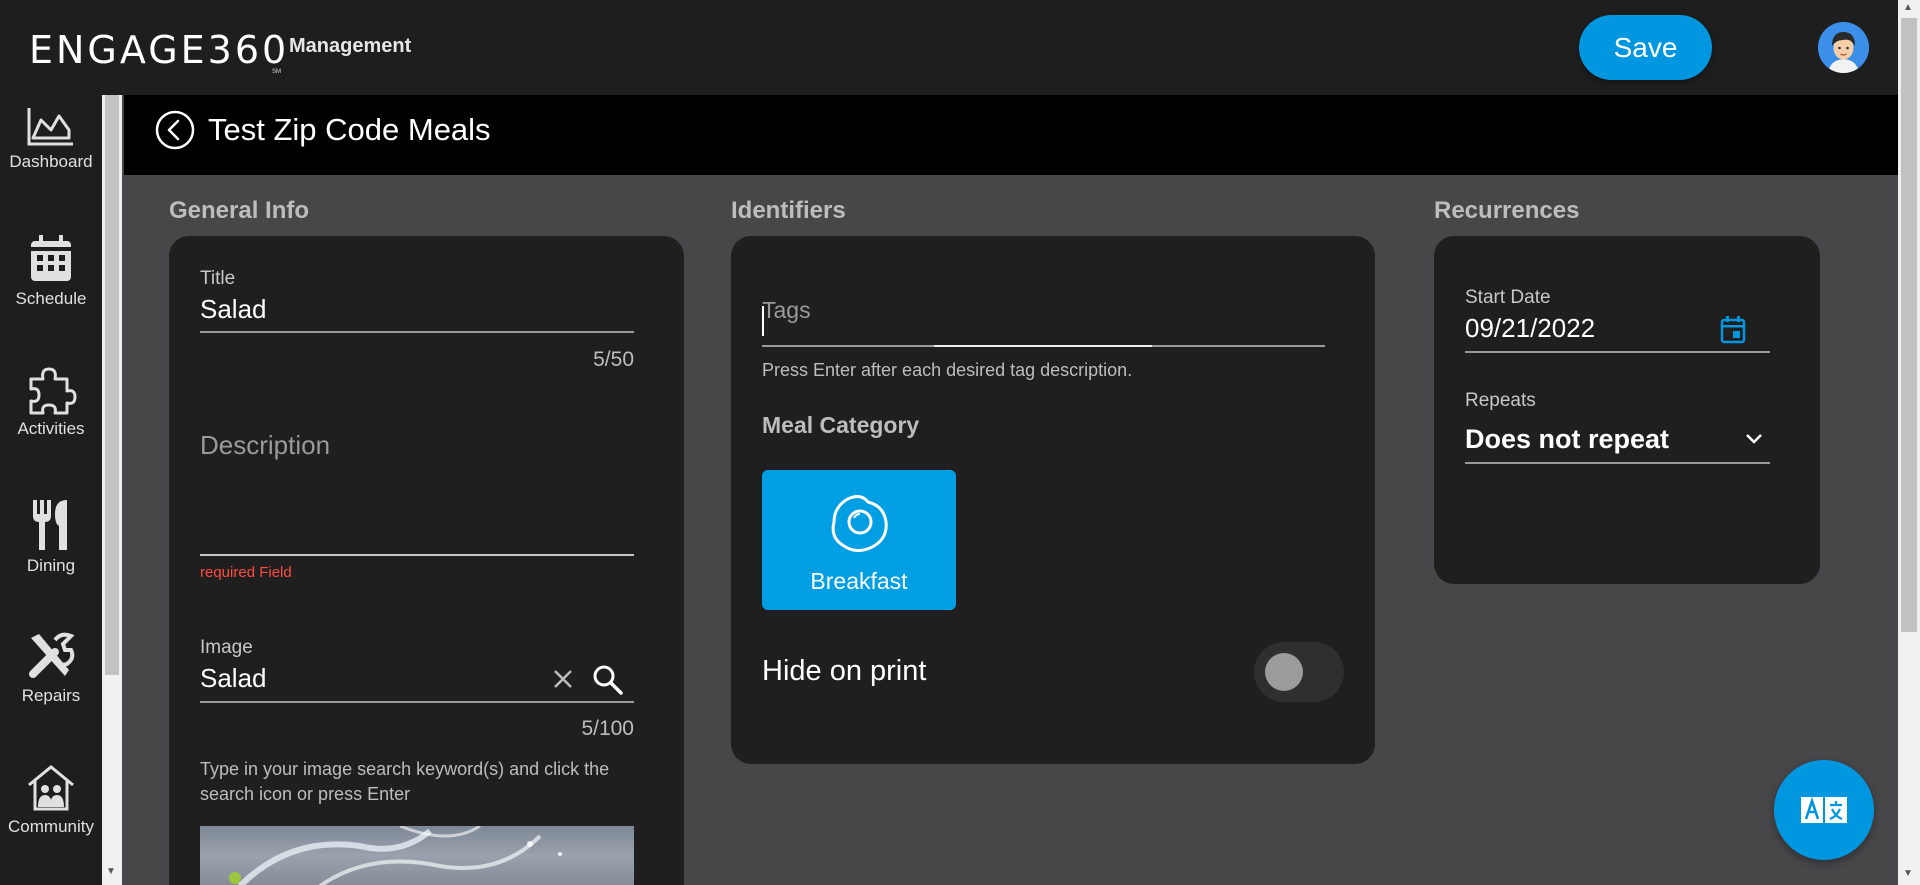  What do you see at coordinates (226, 647) in the screenshot?
I see `image-label: Image` at bounding box center [226, 647].